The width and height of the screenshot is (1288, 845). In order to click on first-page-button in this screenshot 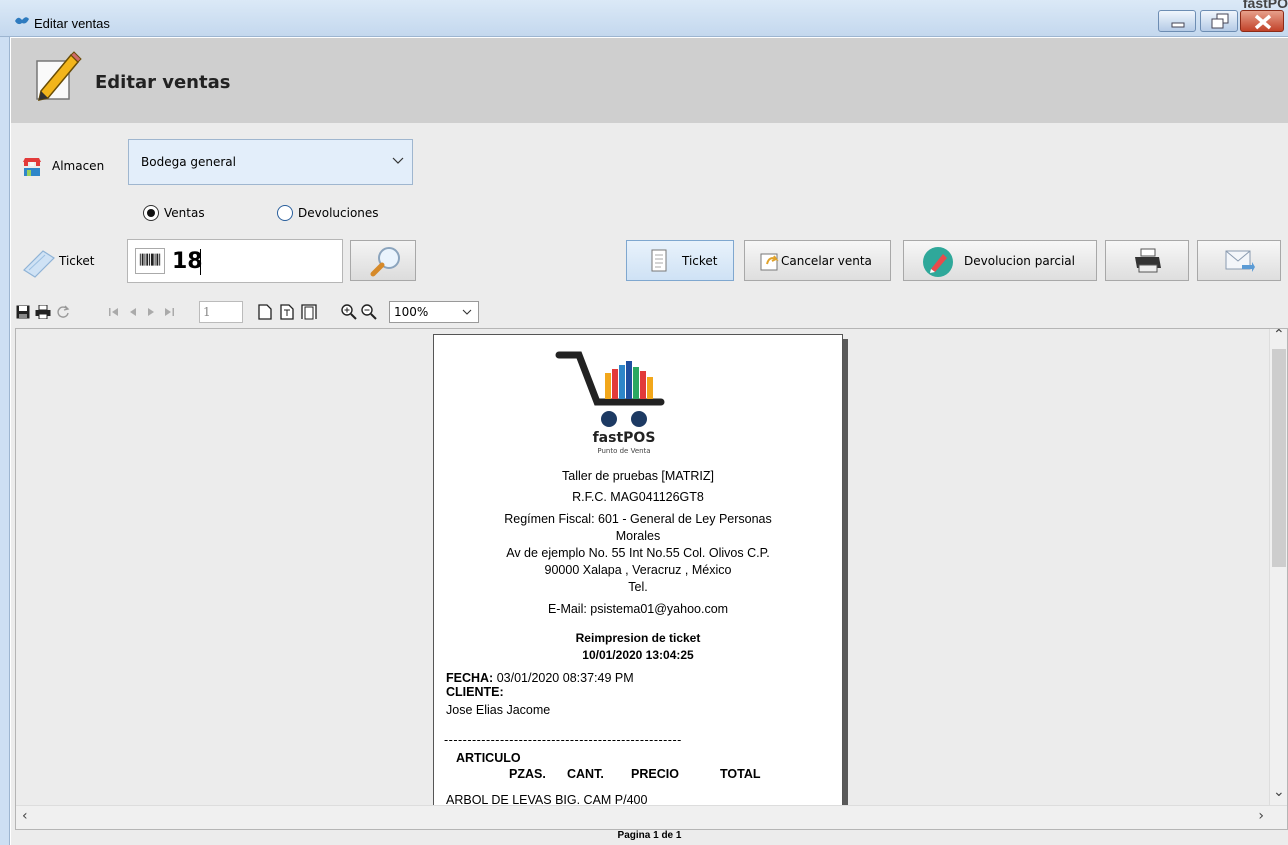, I will do `click(114, 312)`.